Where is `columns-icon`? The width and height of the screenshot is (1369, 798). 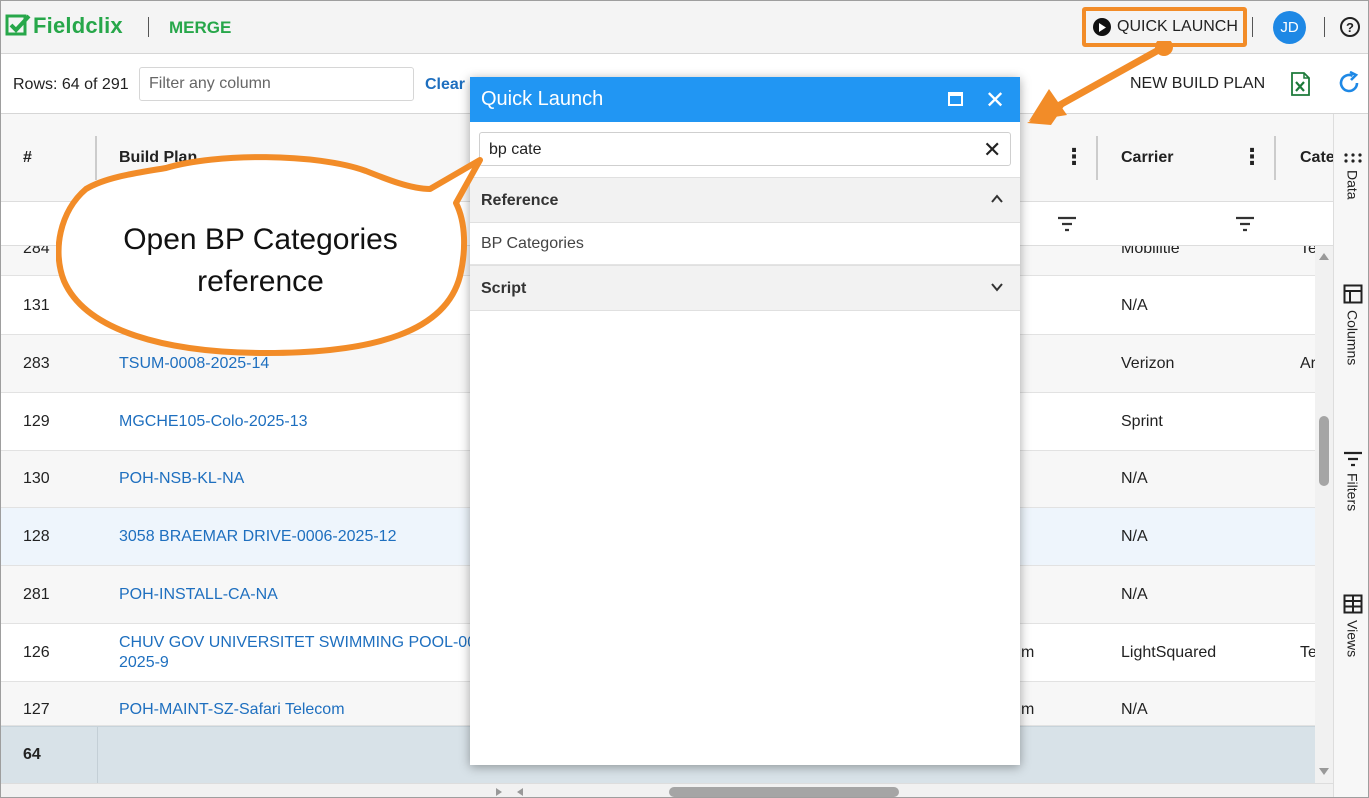
columns-icon is located at coordinates (1352, 294).